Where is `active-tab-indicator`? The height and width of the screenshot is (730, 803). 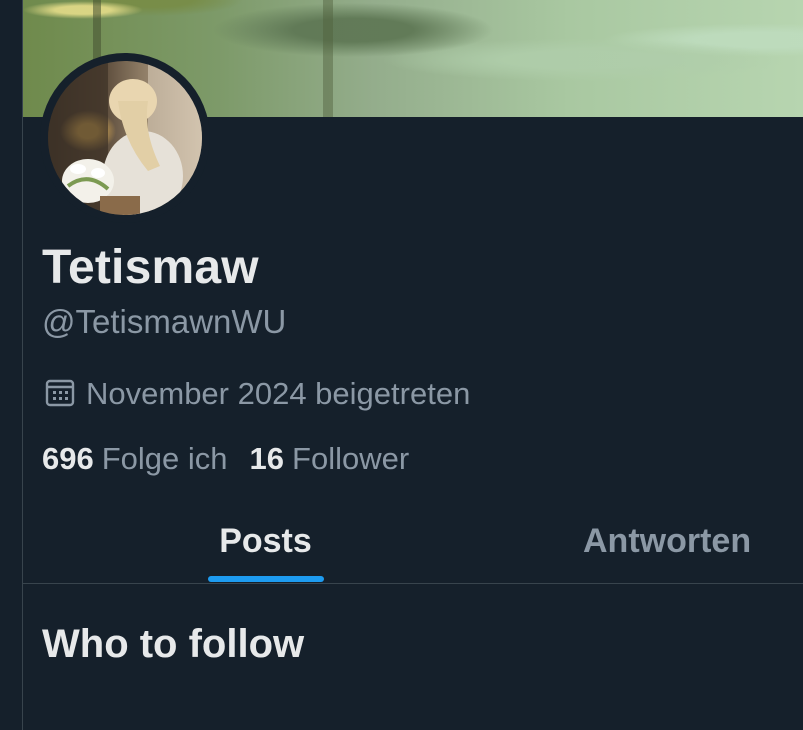
active-tab-indicator is located at coordinates (266, 579).